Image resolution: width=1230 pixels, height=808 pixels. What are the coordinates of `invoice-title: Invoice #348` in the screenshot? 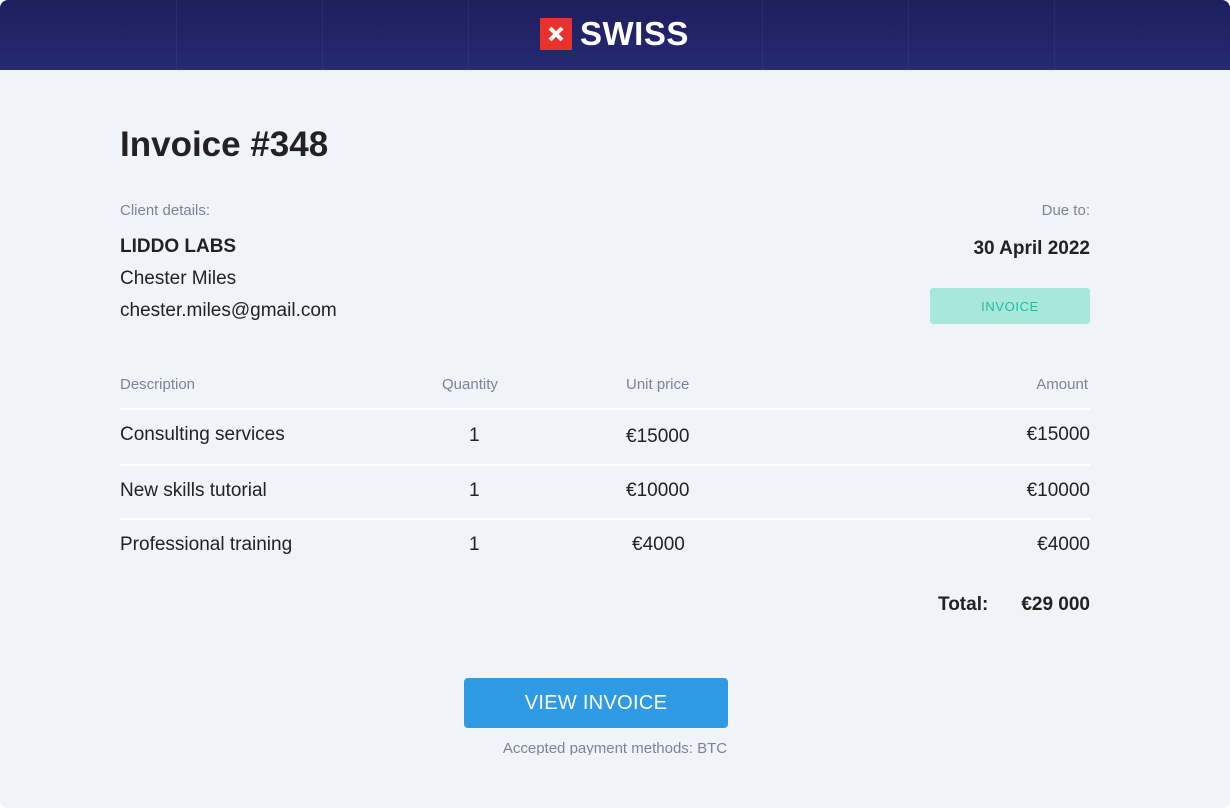 It's located at (224, 144).